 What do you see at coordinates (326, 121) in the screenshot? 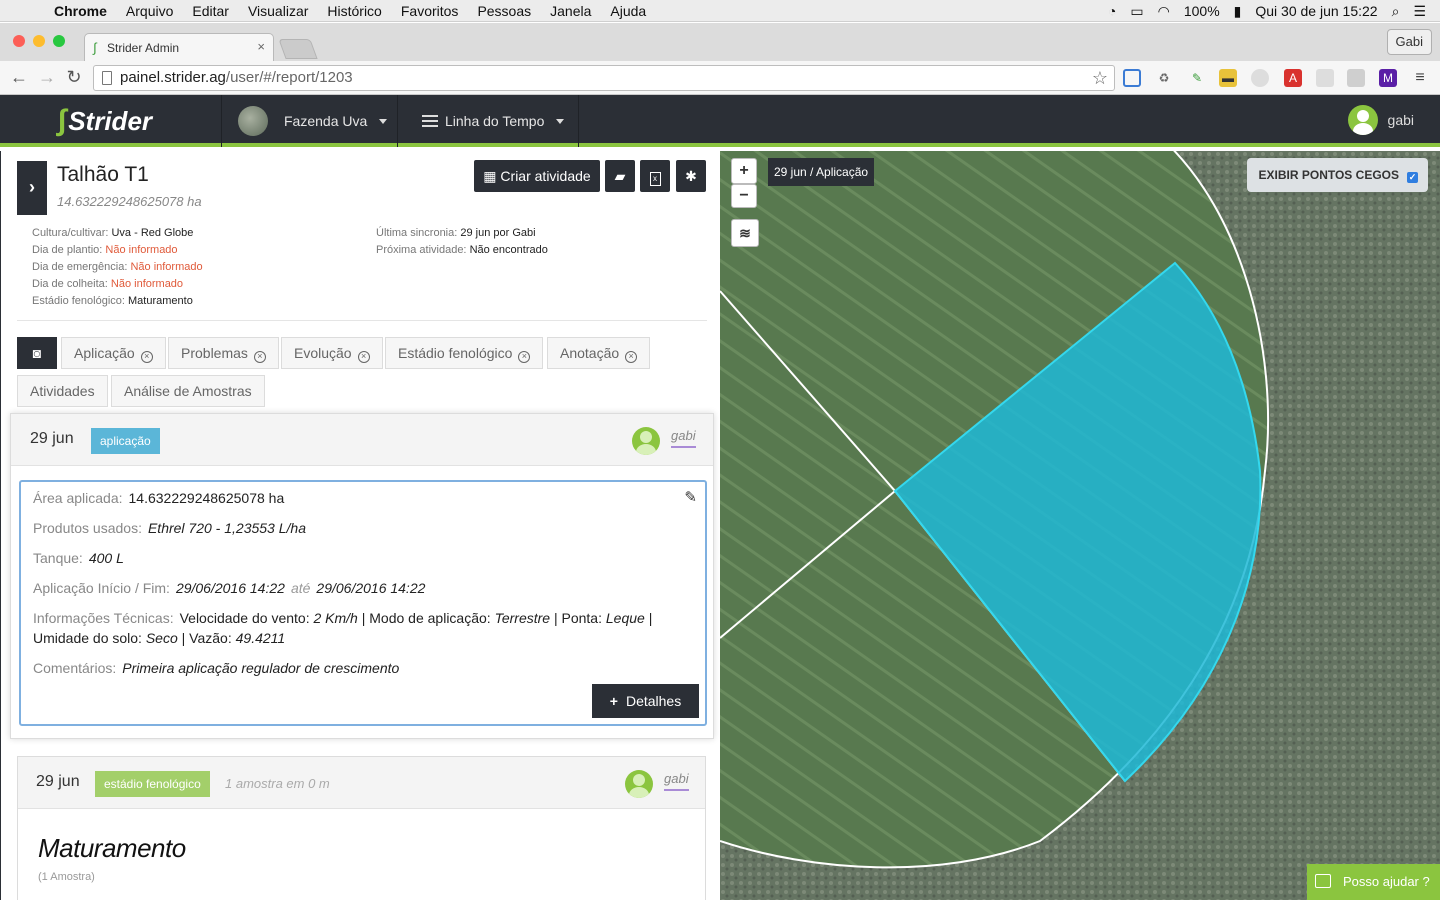
I see `farm-name: Fazenda Uva` at bounding box center [326, 121].